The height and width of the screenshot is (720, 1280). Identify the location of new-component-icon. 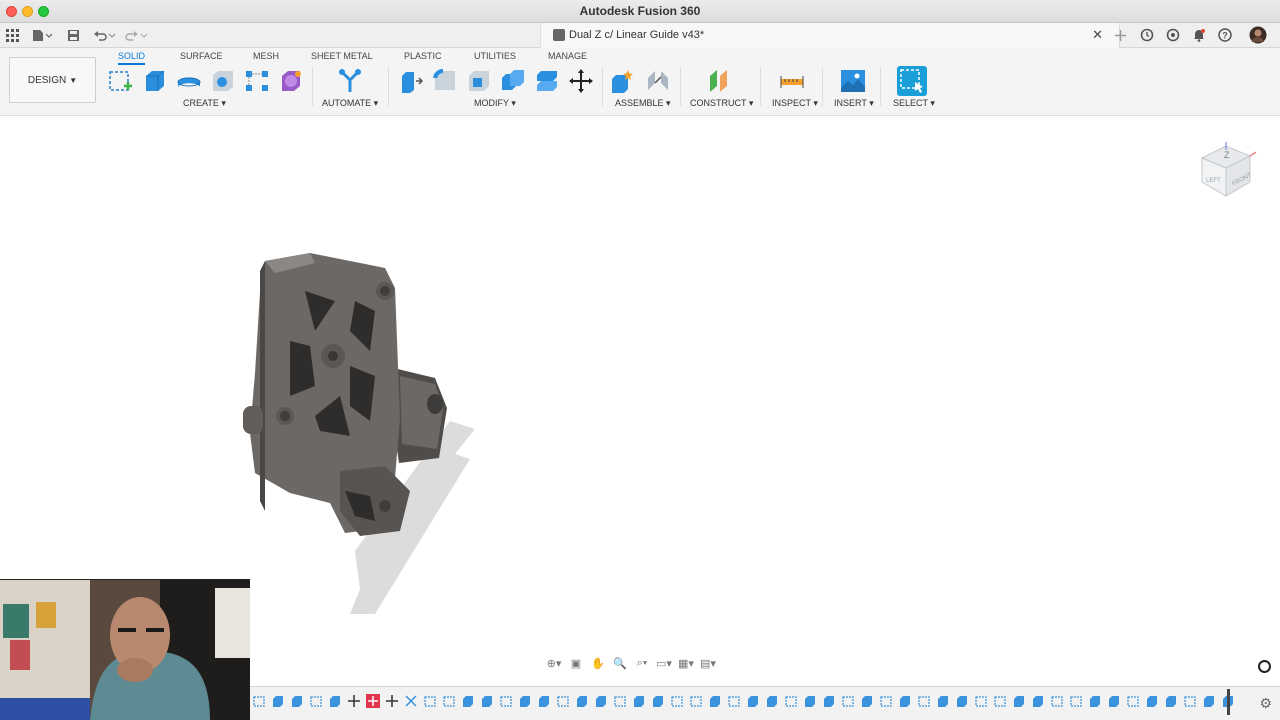
(623, 81).